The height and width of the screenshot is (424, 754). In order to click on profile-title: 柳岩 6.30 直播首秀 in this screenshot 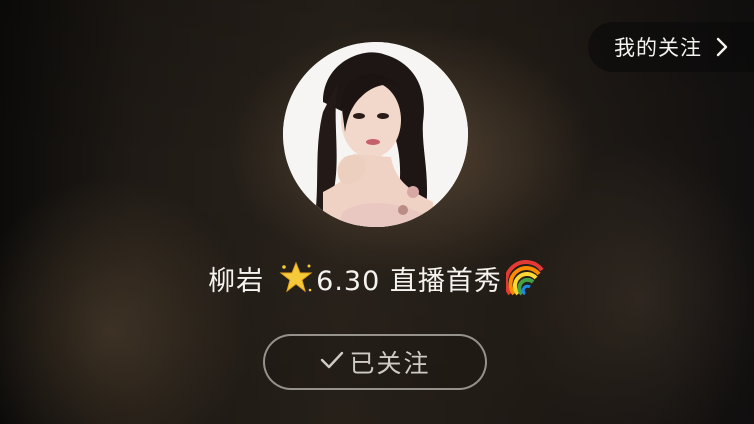, I will do `click(377, 278)`.